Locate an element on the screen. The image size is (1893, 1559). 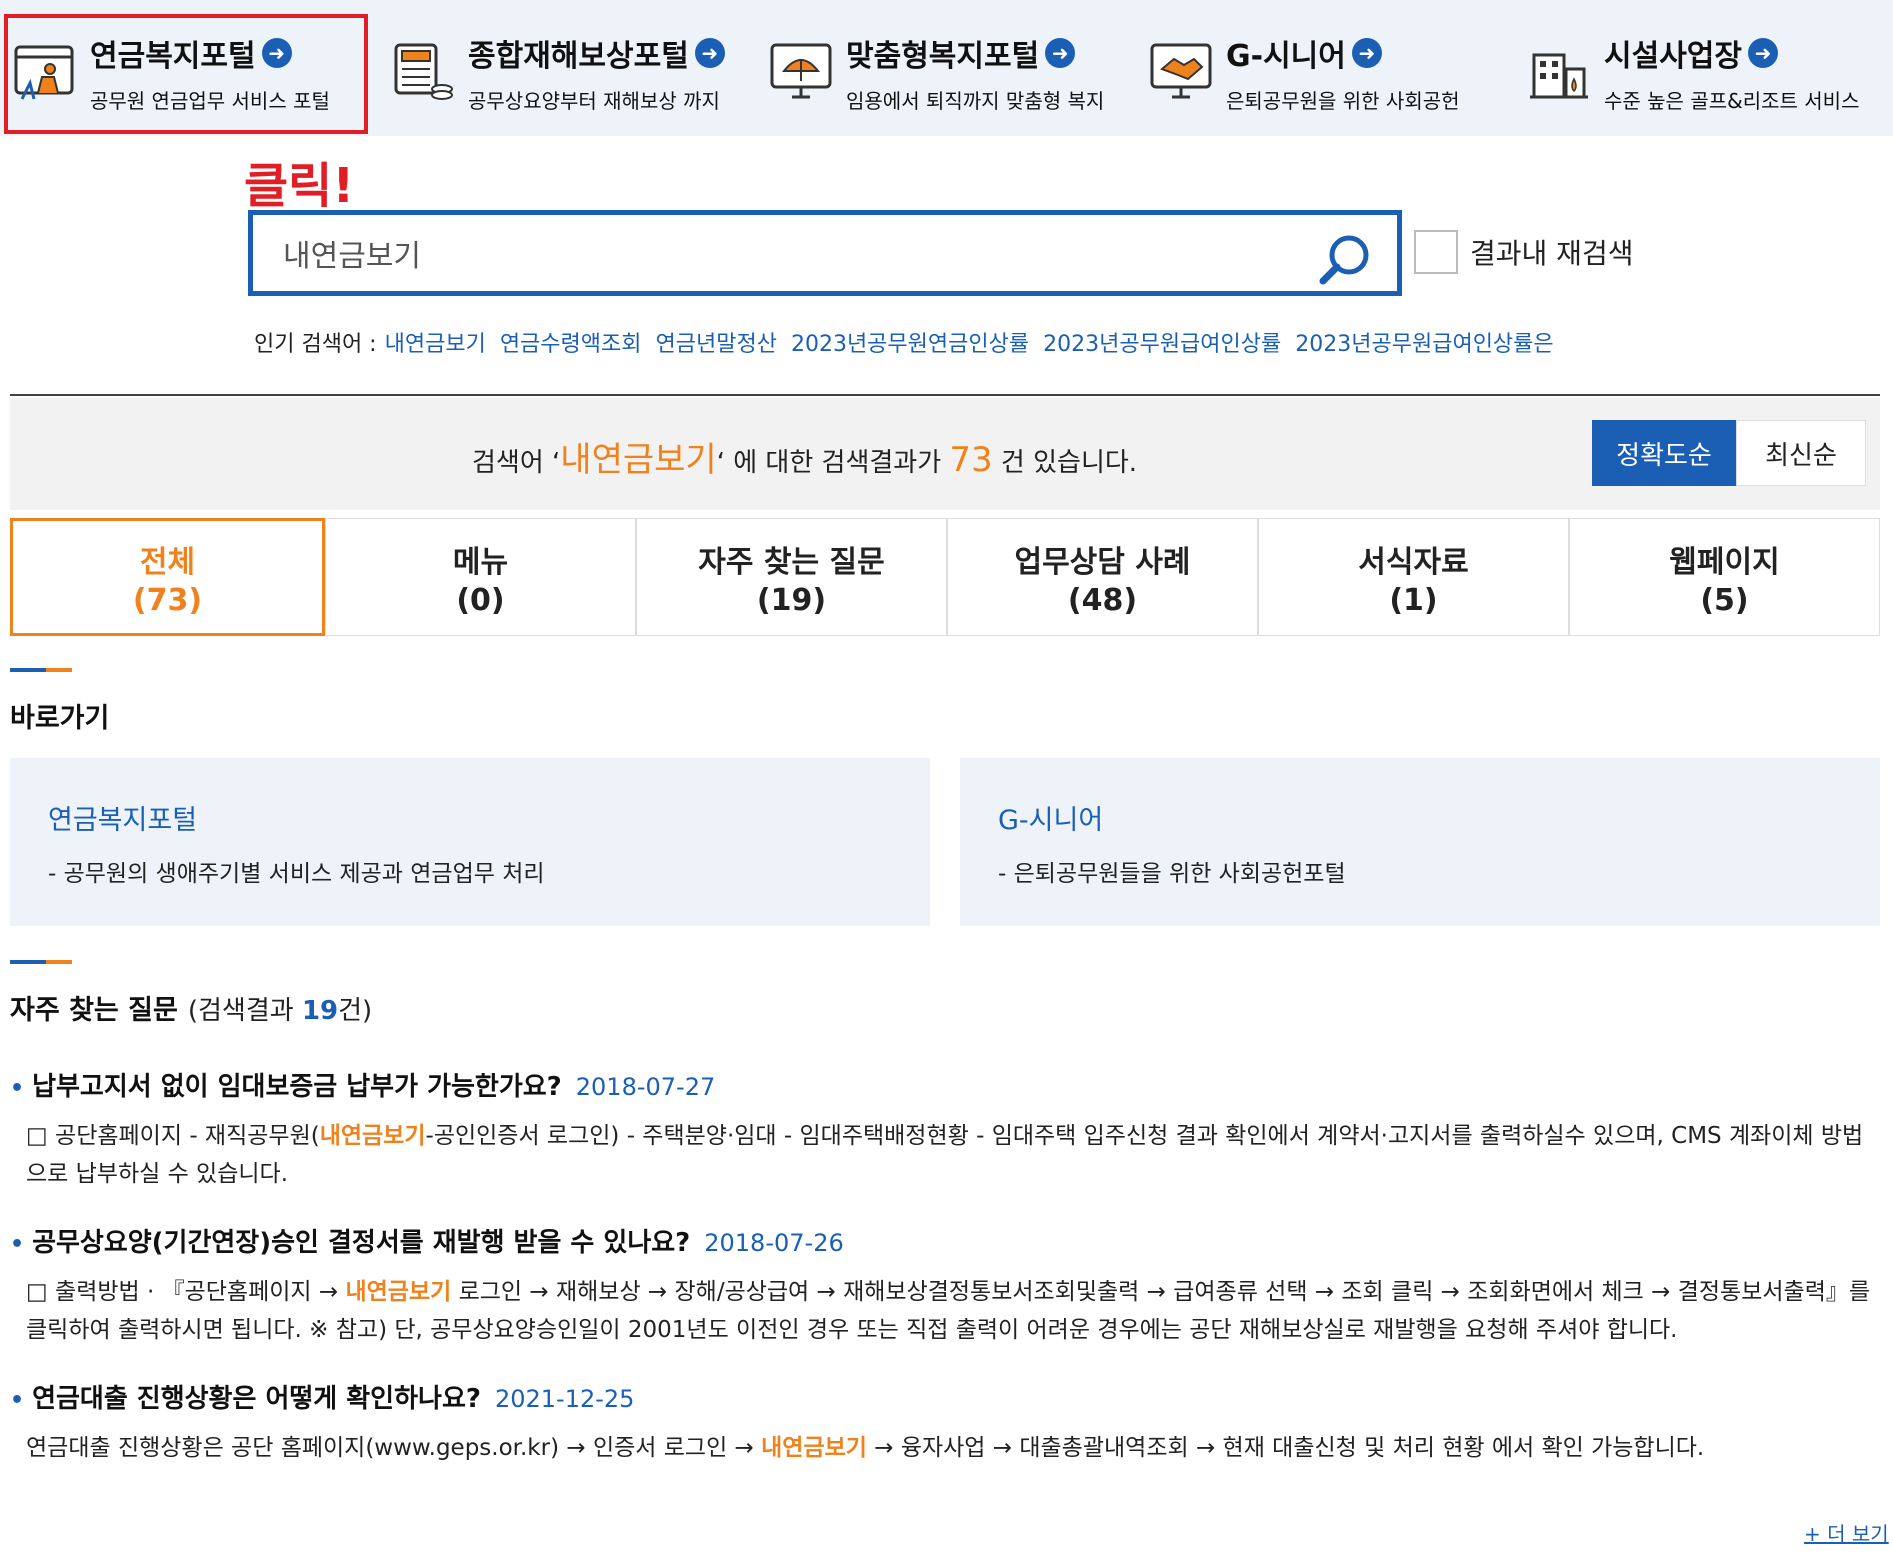
portal-facilities: 시설사업장 ➜ 수준 높은 골프&리조트 서비스 is located at coordinates (1692, 72).